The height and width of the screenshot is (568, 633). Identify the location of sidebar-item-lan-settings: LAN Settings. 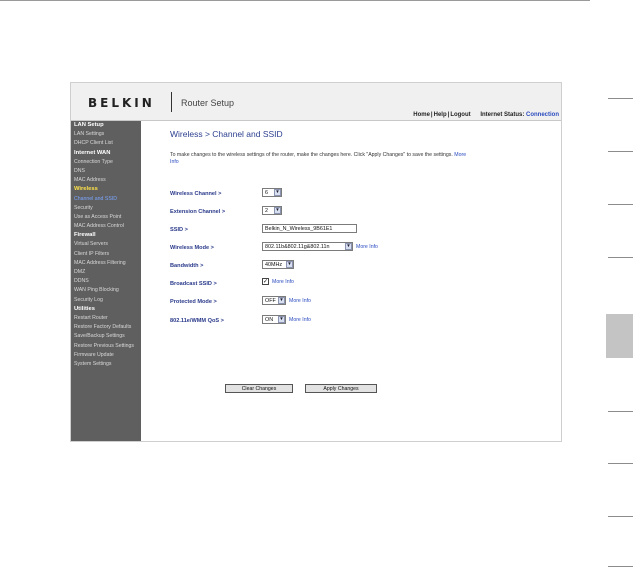
(106, 134).